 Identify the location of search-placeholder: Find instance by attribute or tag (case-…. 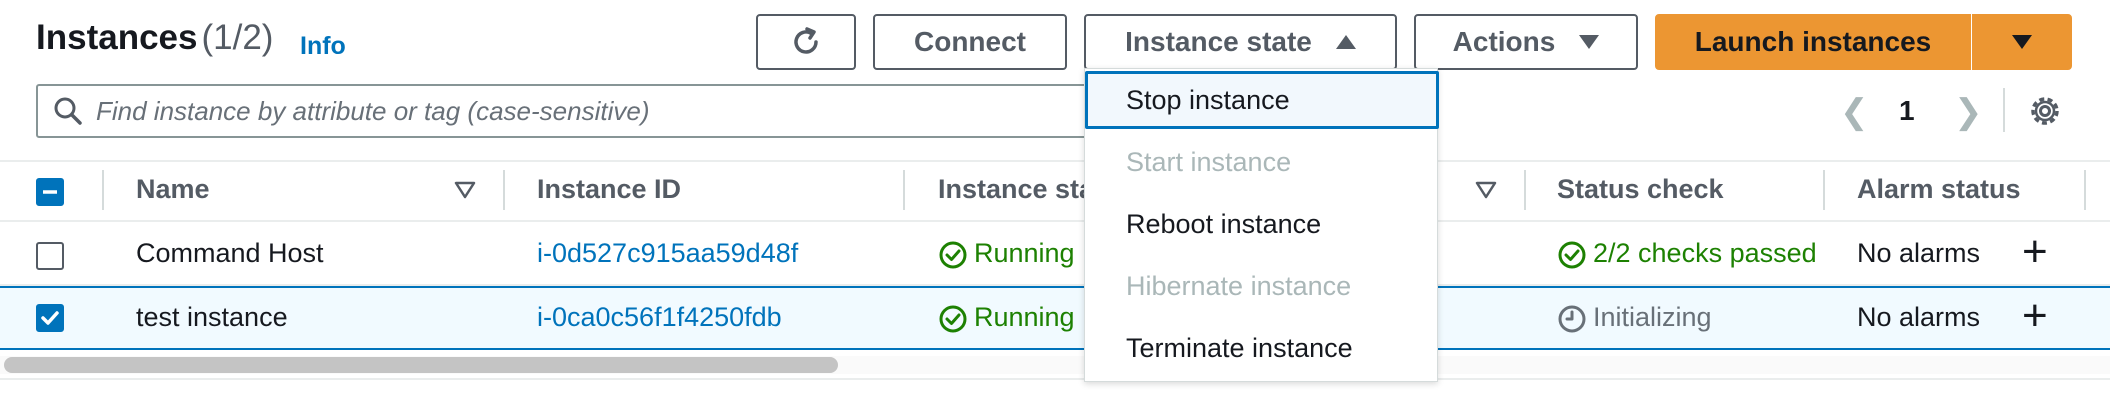
(373, 110).